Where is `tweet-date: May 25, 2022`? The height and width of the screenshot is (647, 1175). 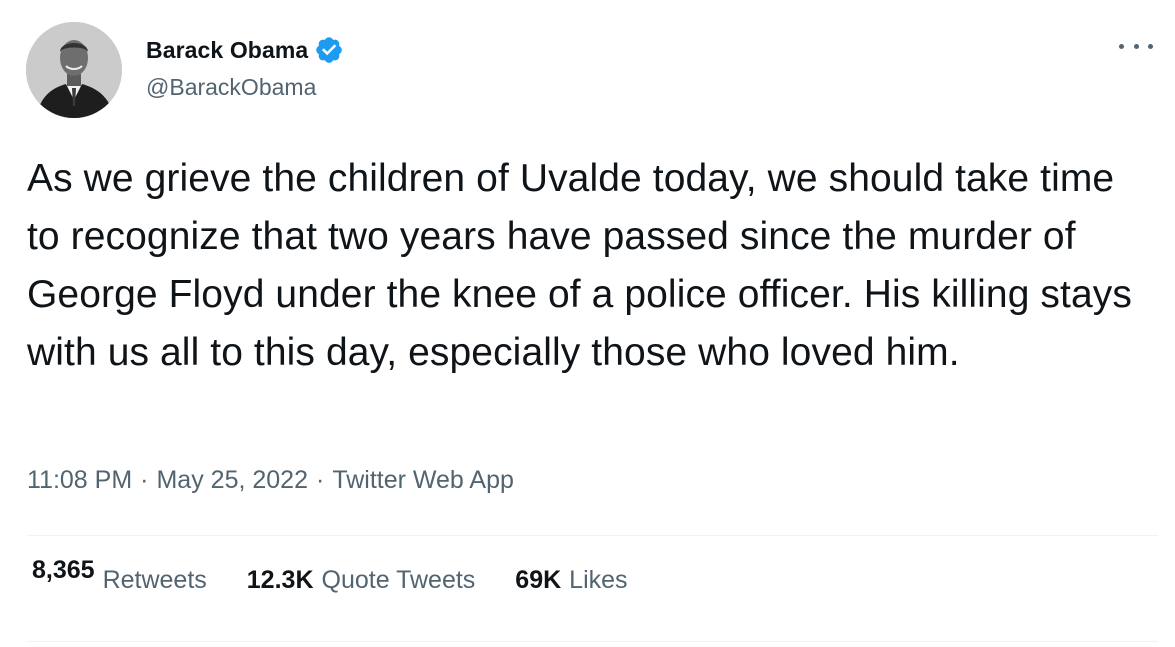 tweet-date: May 25, 2022 is located at coordinates (232, 480).